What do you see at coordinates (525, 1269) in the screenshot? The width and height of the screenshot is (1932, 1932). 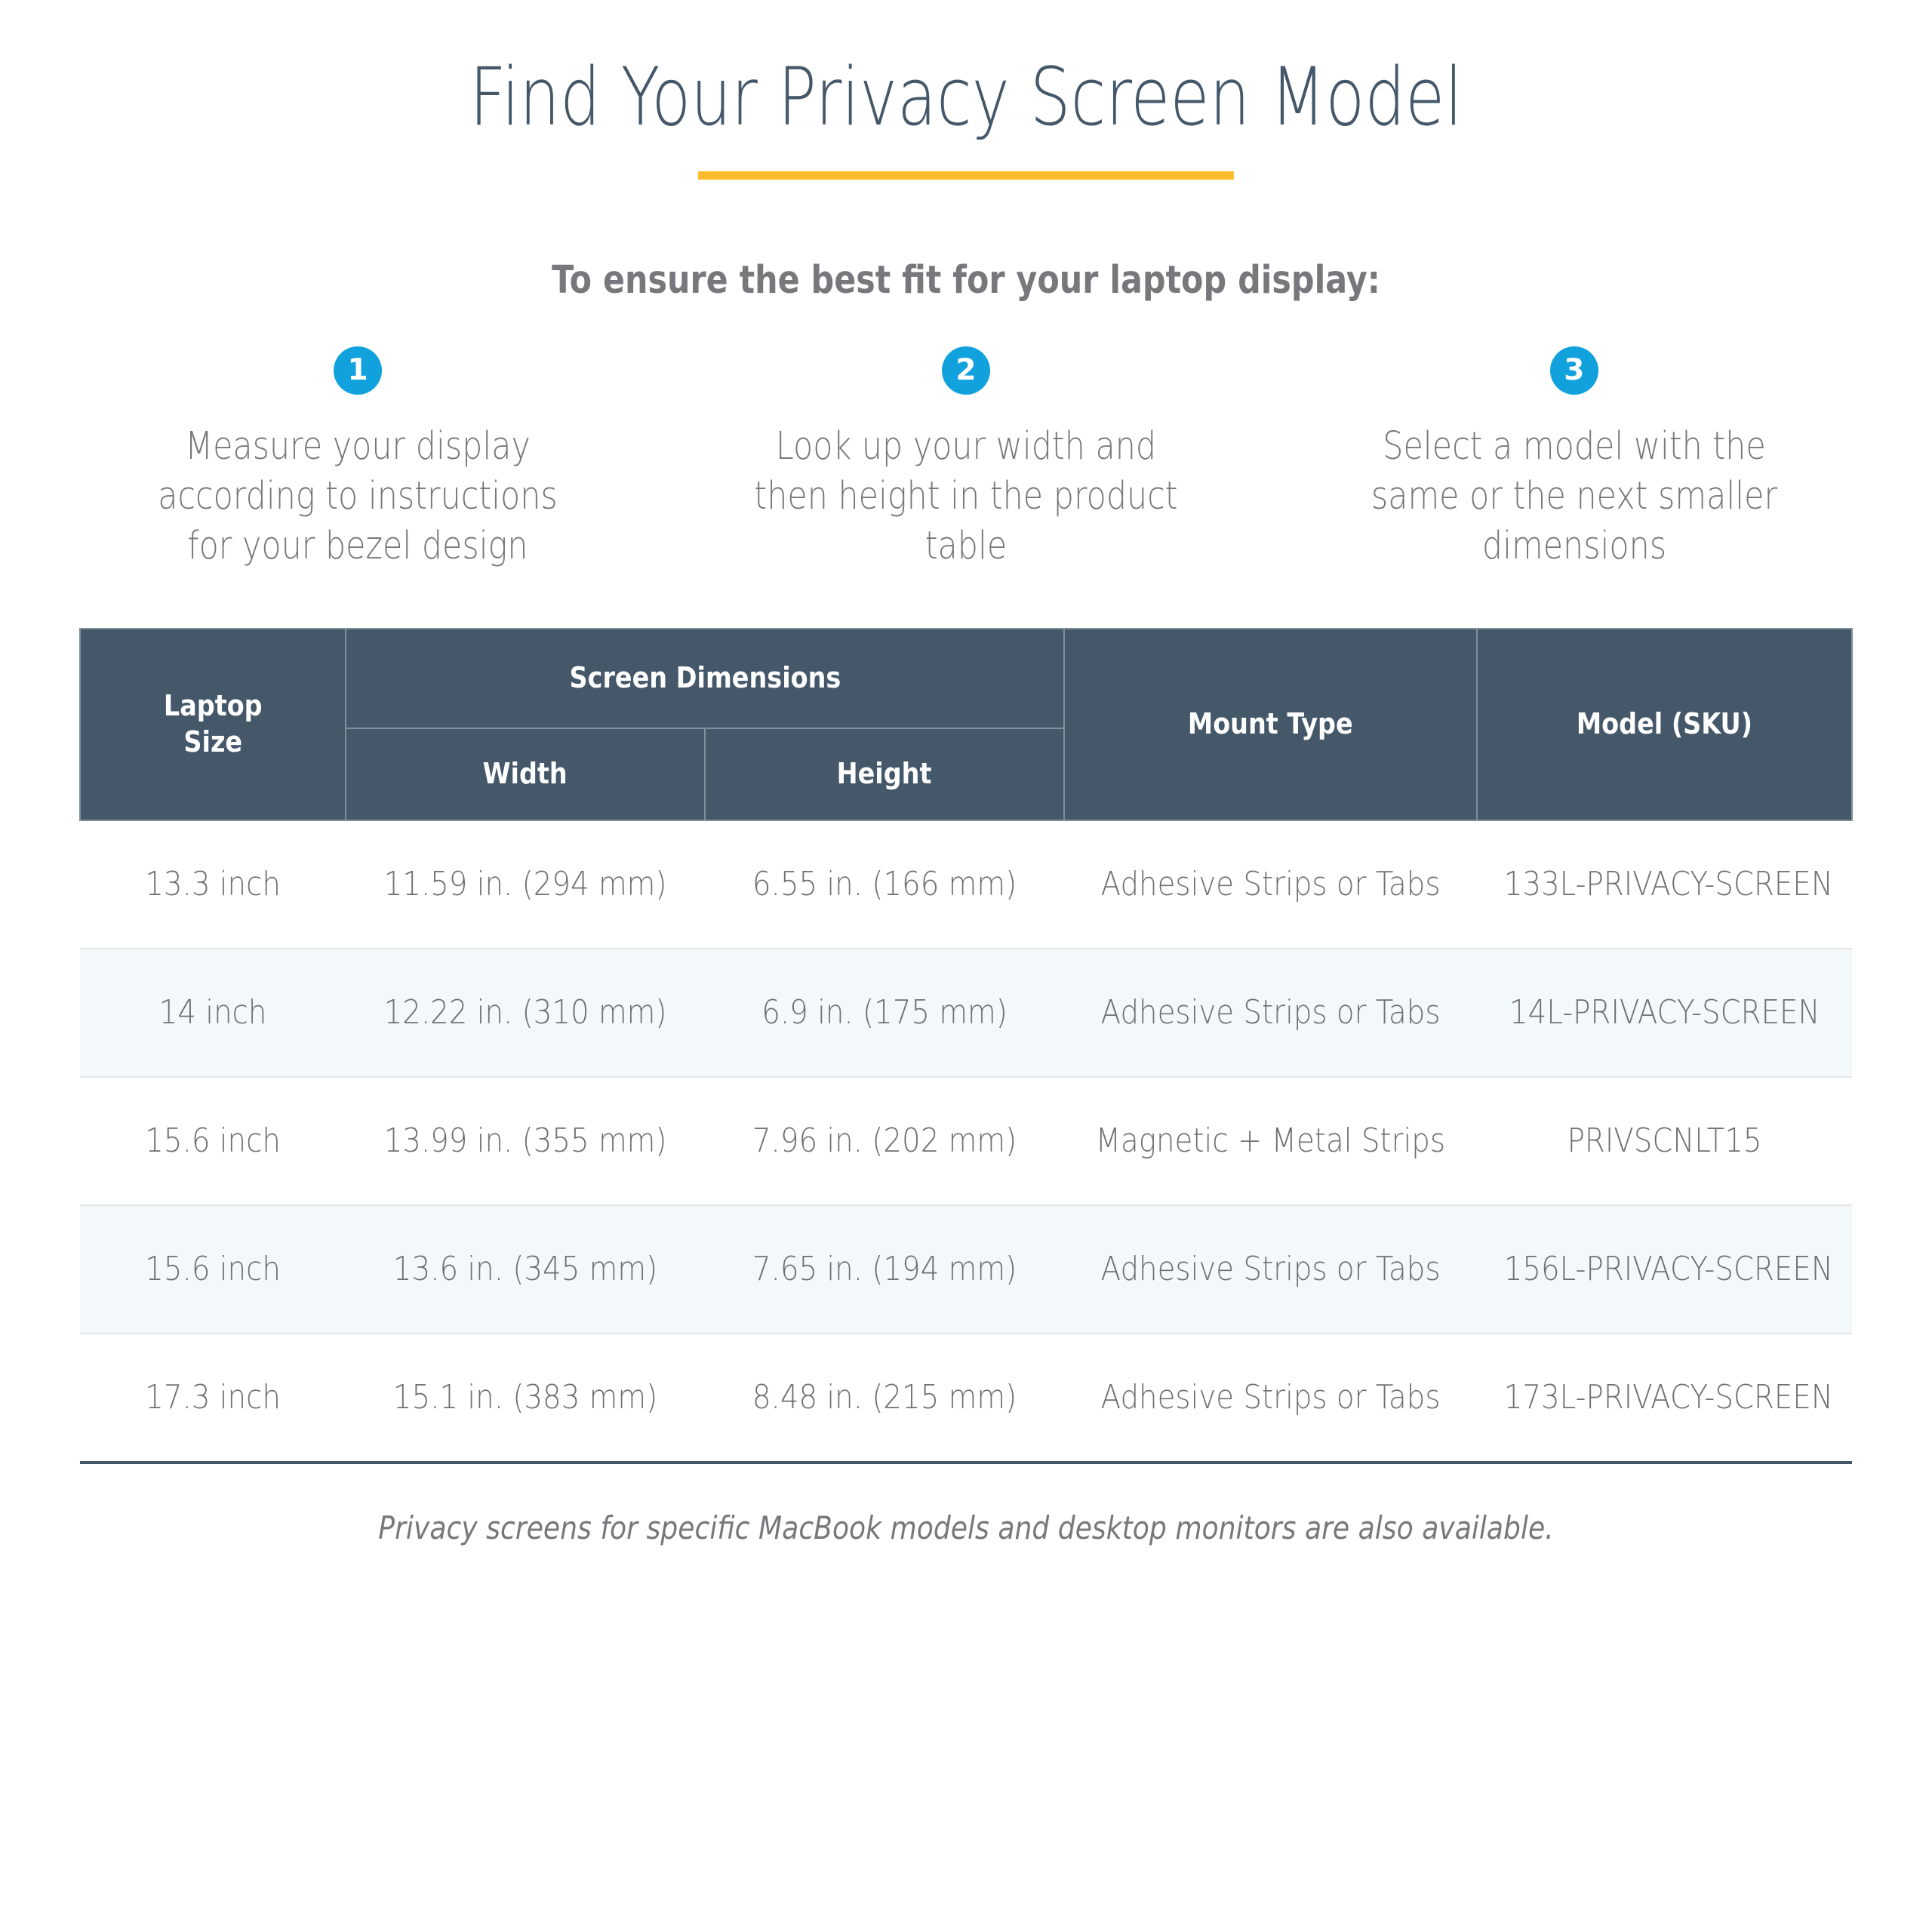 I see `cell-width: 13.6 in. (345 mm)` at bounding box center [525, 1269].